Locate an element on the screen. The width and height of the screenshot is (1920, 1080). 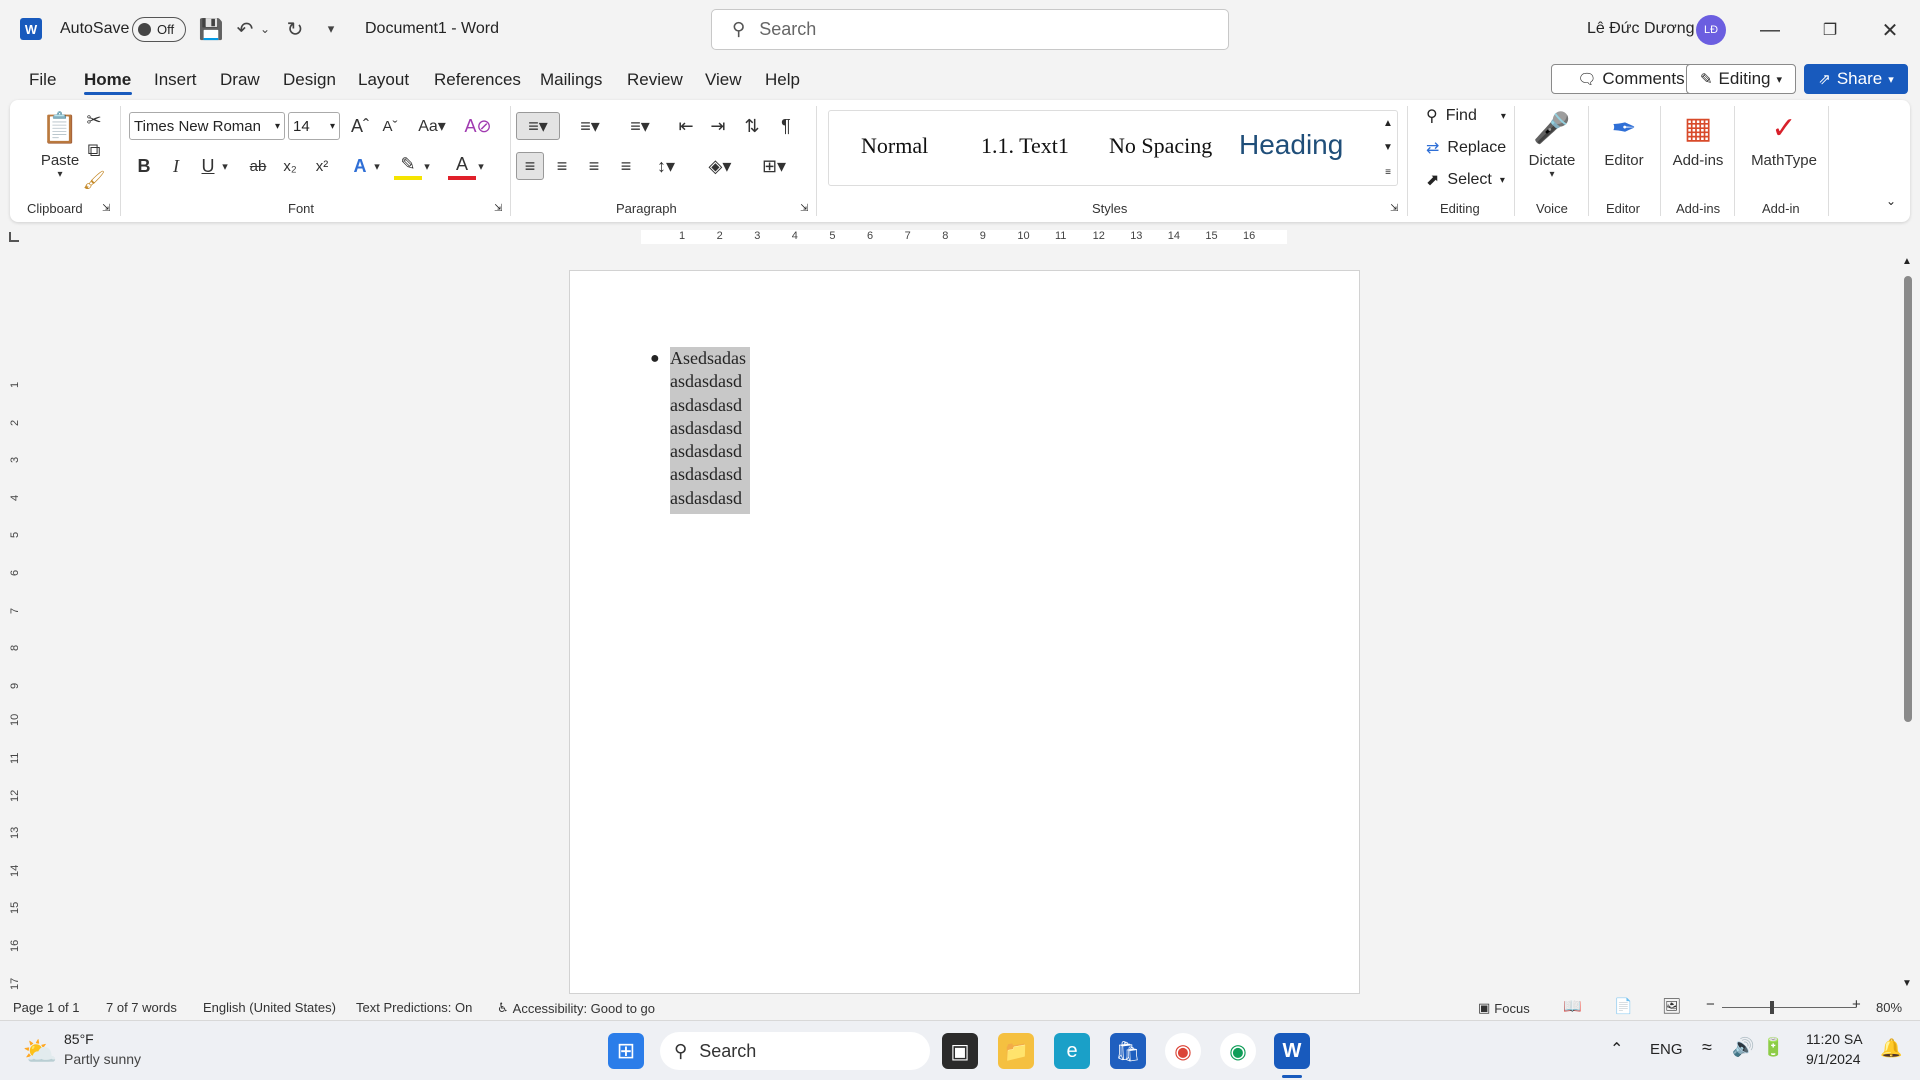
font-name-combo: Times New Roman ▾ is located at coordinates (207, 126).